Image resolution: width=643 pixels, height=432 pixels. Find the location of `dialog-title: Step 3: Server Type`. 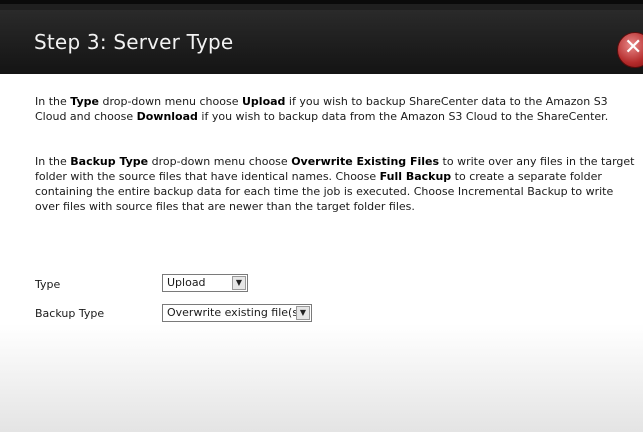

dialog-title: Step 3: Server Type is located at coordinates (134, 42).